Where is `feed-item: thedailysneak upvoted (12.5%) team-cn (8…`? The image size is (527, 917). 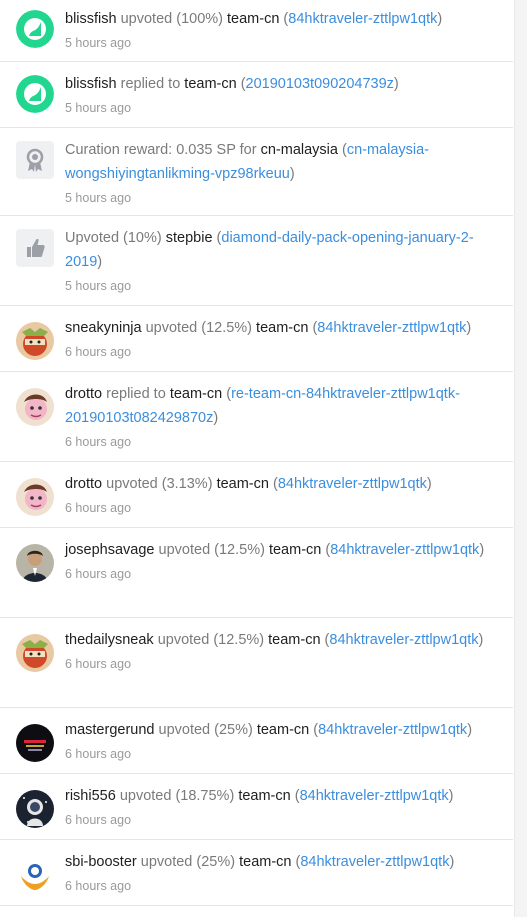
feed-item: thedailysneak upvoted (12.5%) team-cn (8… is located at coordinates (256, 663).